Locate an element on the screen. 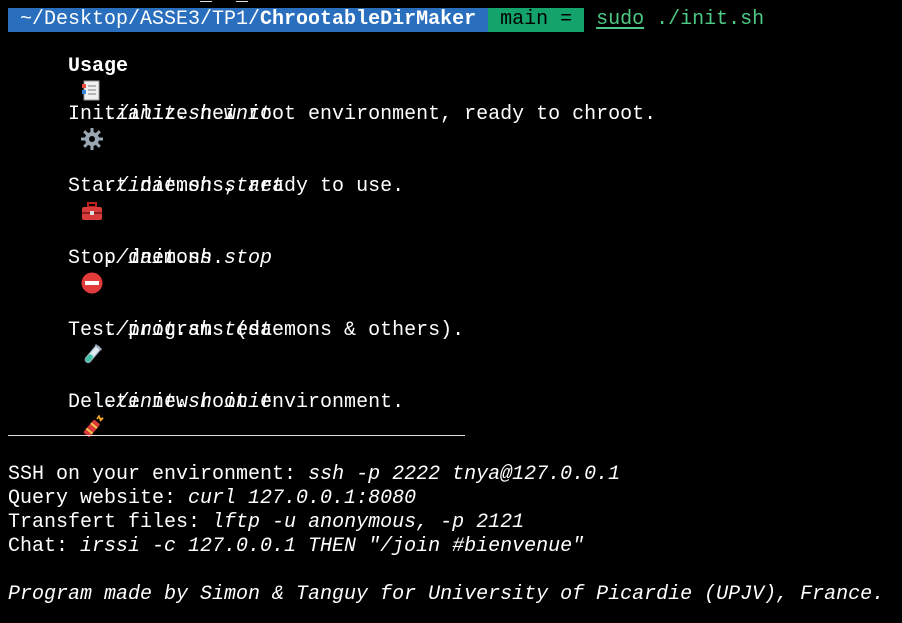  test-tube-icon is located at coordinates (67, 341).